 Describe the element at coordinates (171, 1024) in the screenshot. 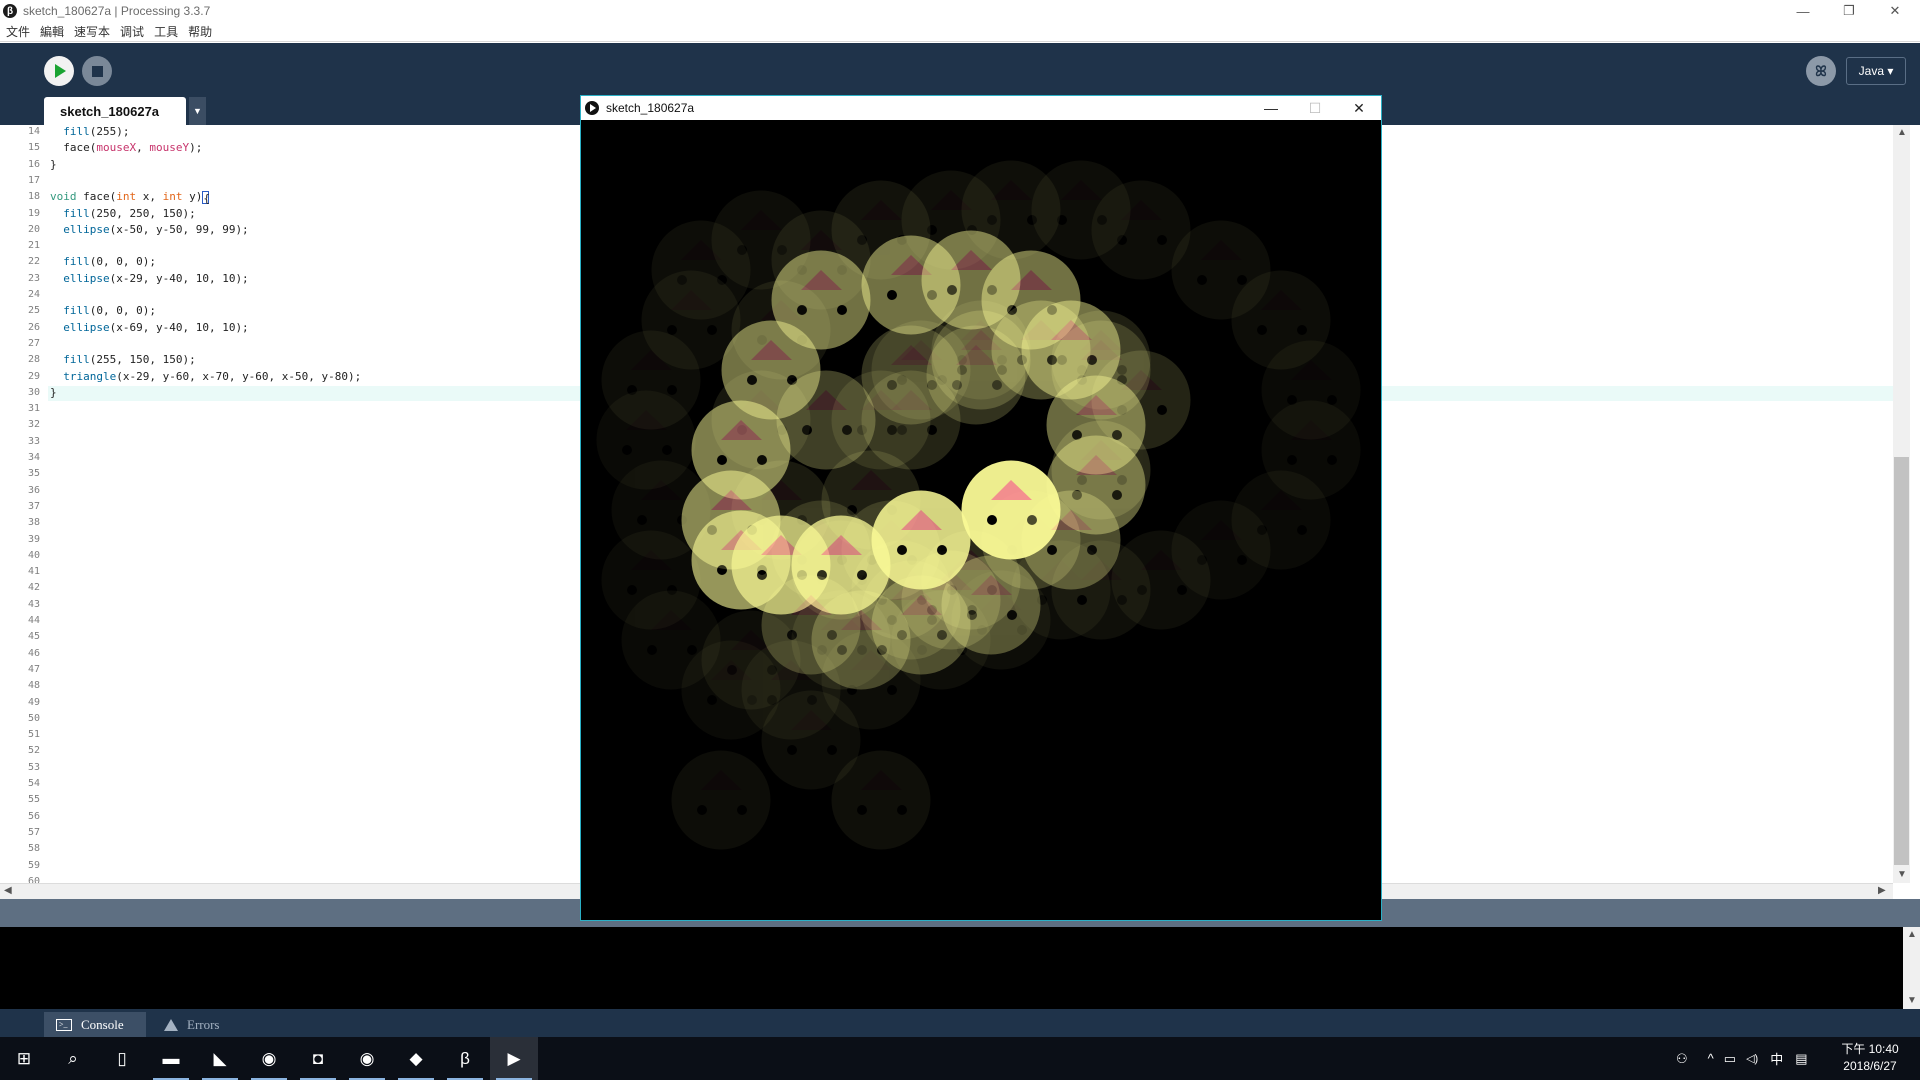

I see `warning-icon` at that location.